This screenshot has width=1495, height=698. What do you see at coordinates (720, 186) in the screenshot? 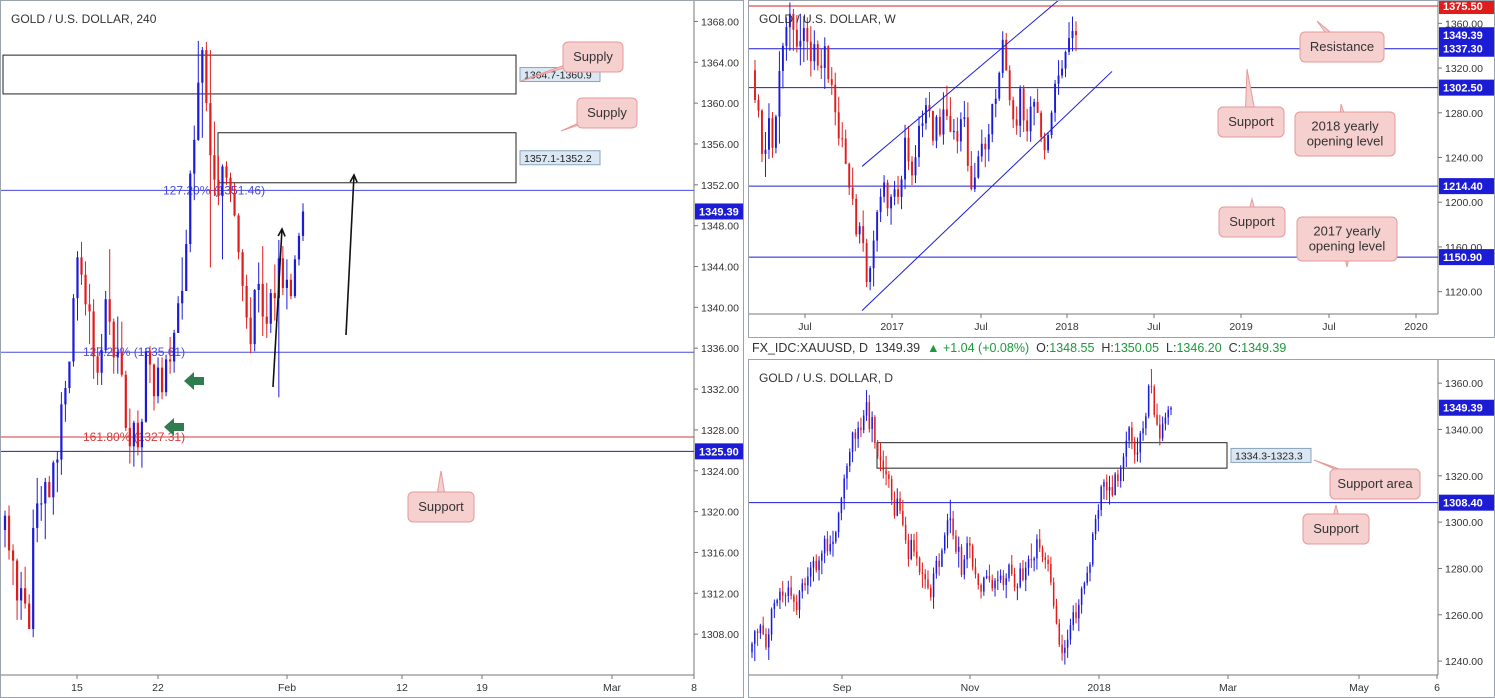
I see `h4-y-tick-label: 1352.00` at bounding box center [720, 186].